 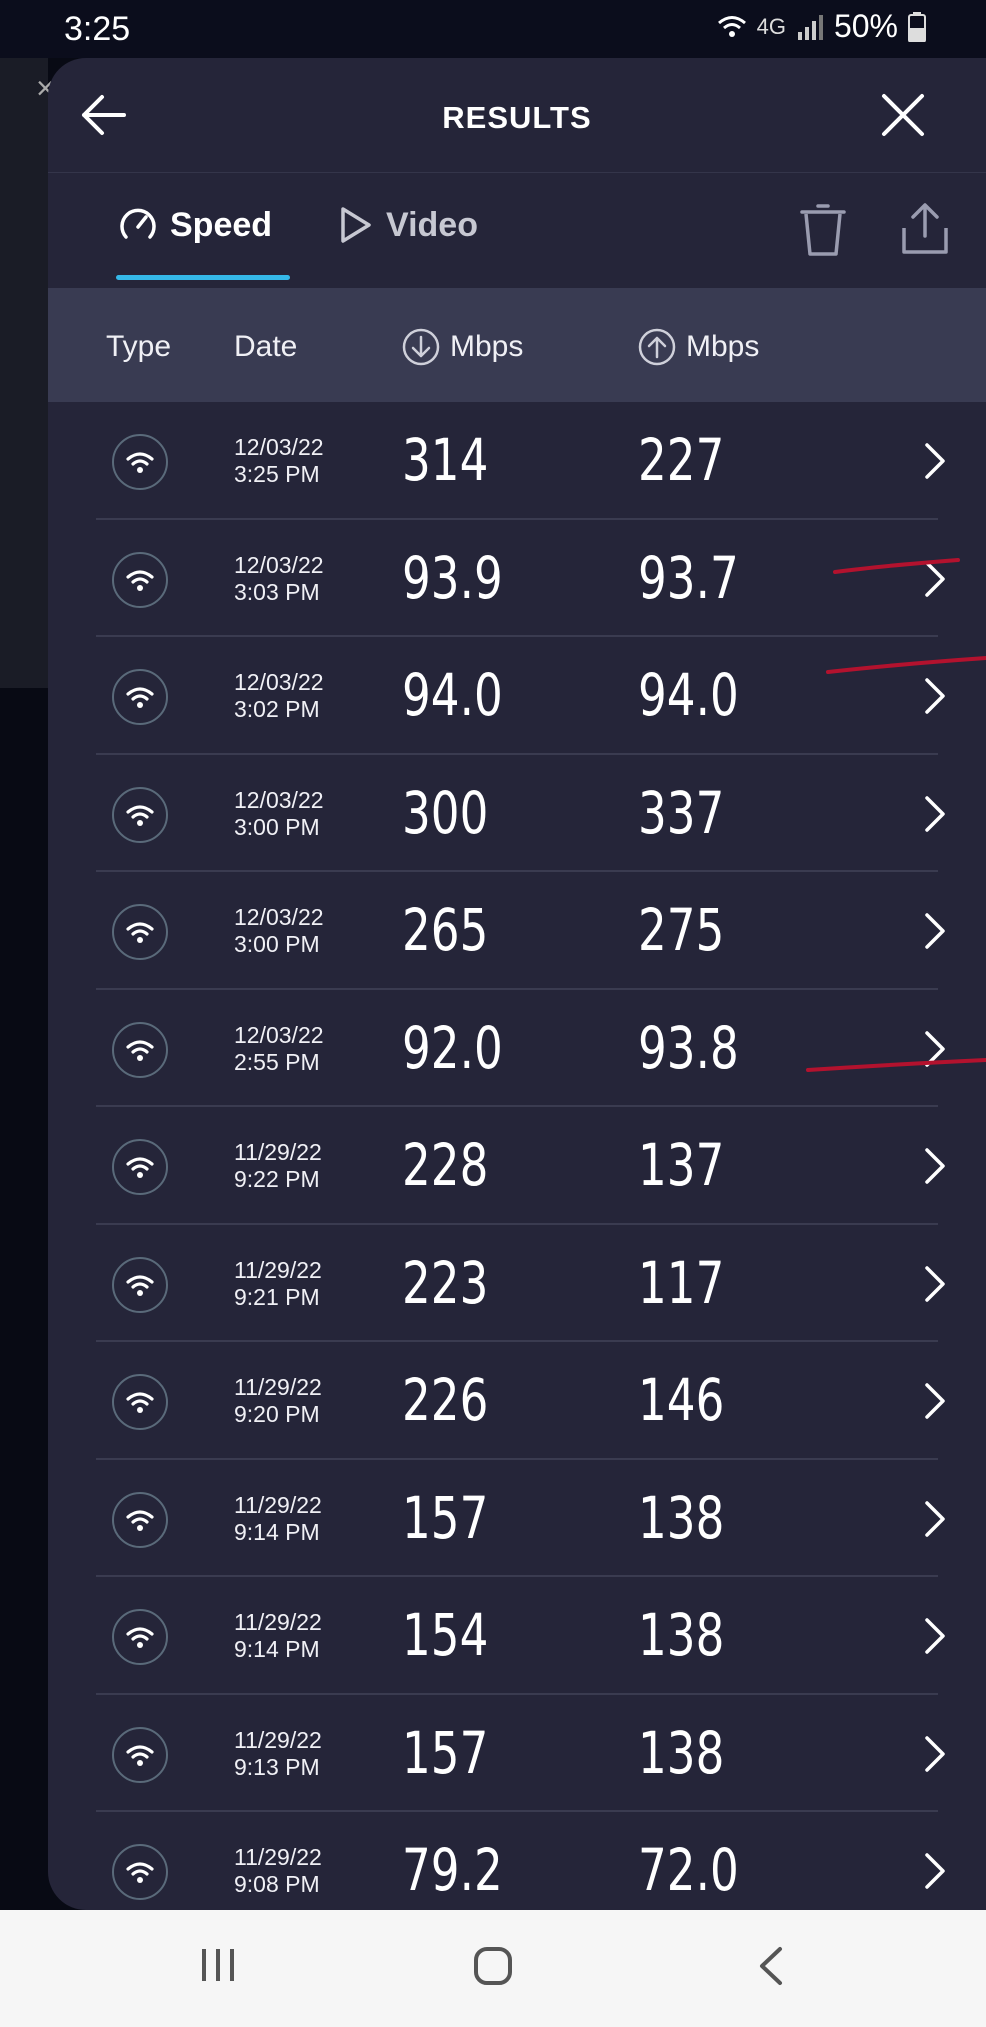 What do you see at coordinates (445, 1282) in the screenshot?
I see `download-speed: 223` at bounding box center [445, 1282].